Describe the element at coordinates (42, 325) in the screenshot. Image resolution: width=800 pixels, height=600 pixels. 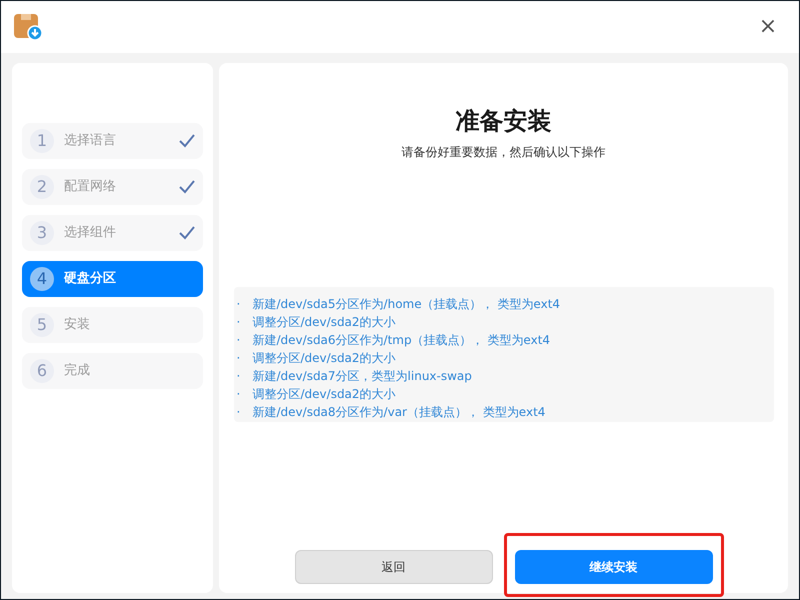
I see `step-number: 5` at that location.